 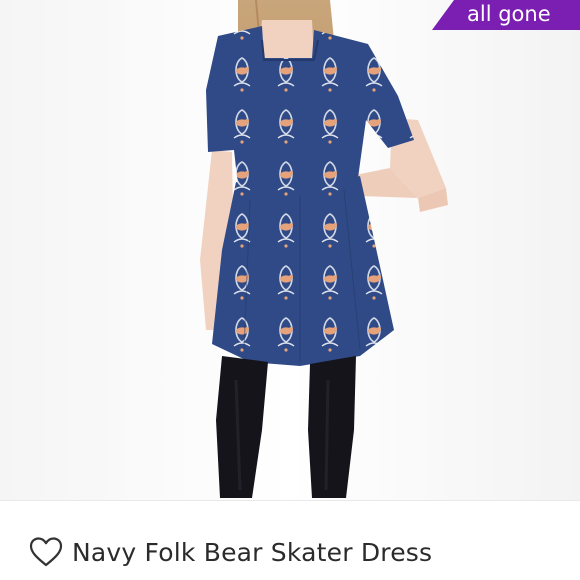 What do you see at coordinates (46, 552) in the screenshot?
I see `heart-outline-icon` at bounding box center [46, 552].